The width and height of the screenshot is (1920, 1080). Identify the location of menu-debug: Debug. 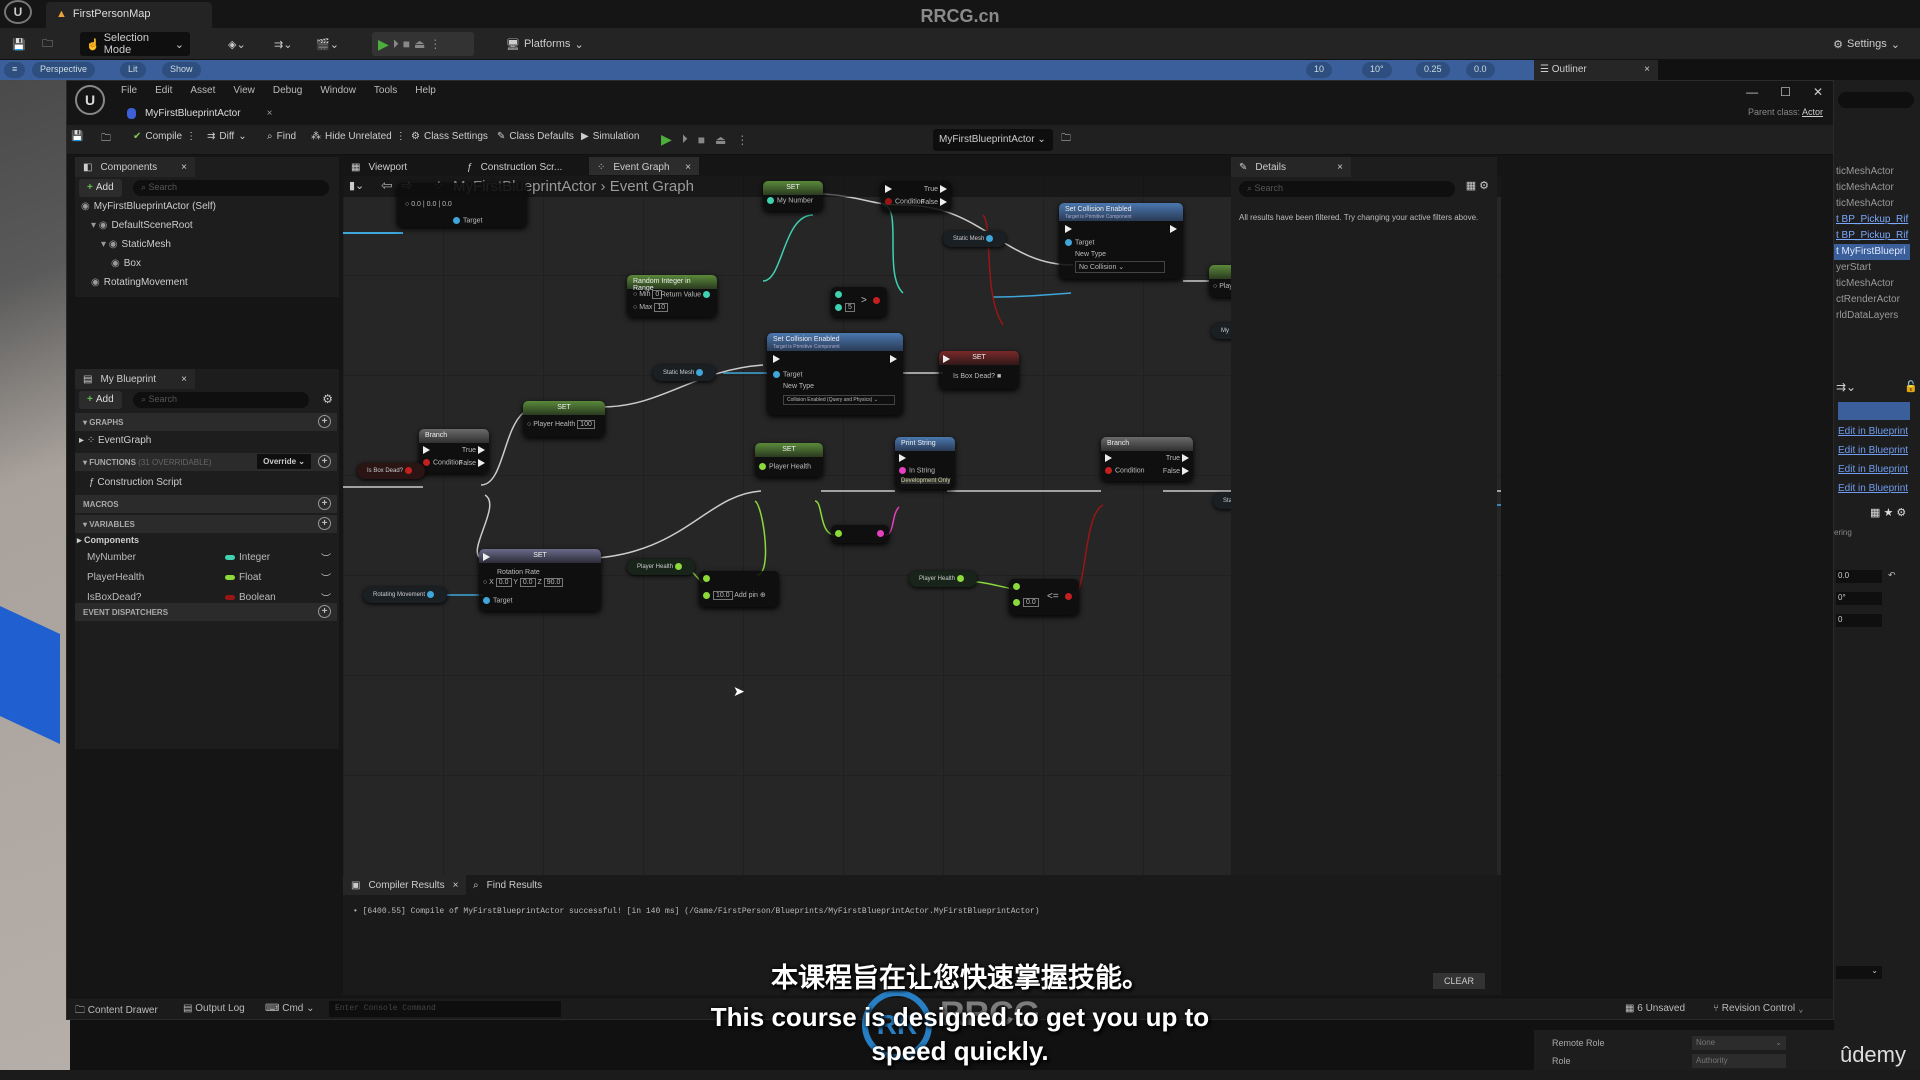
(287, 90).